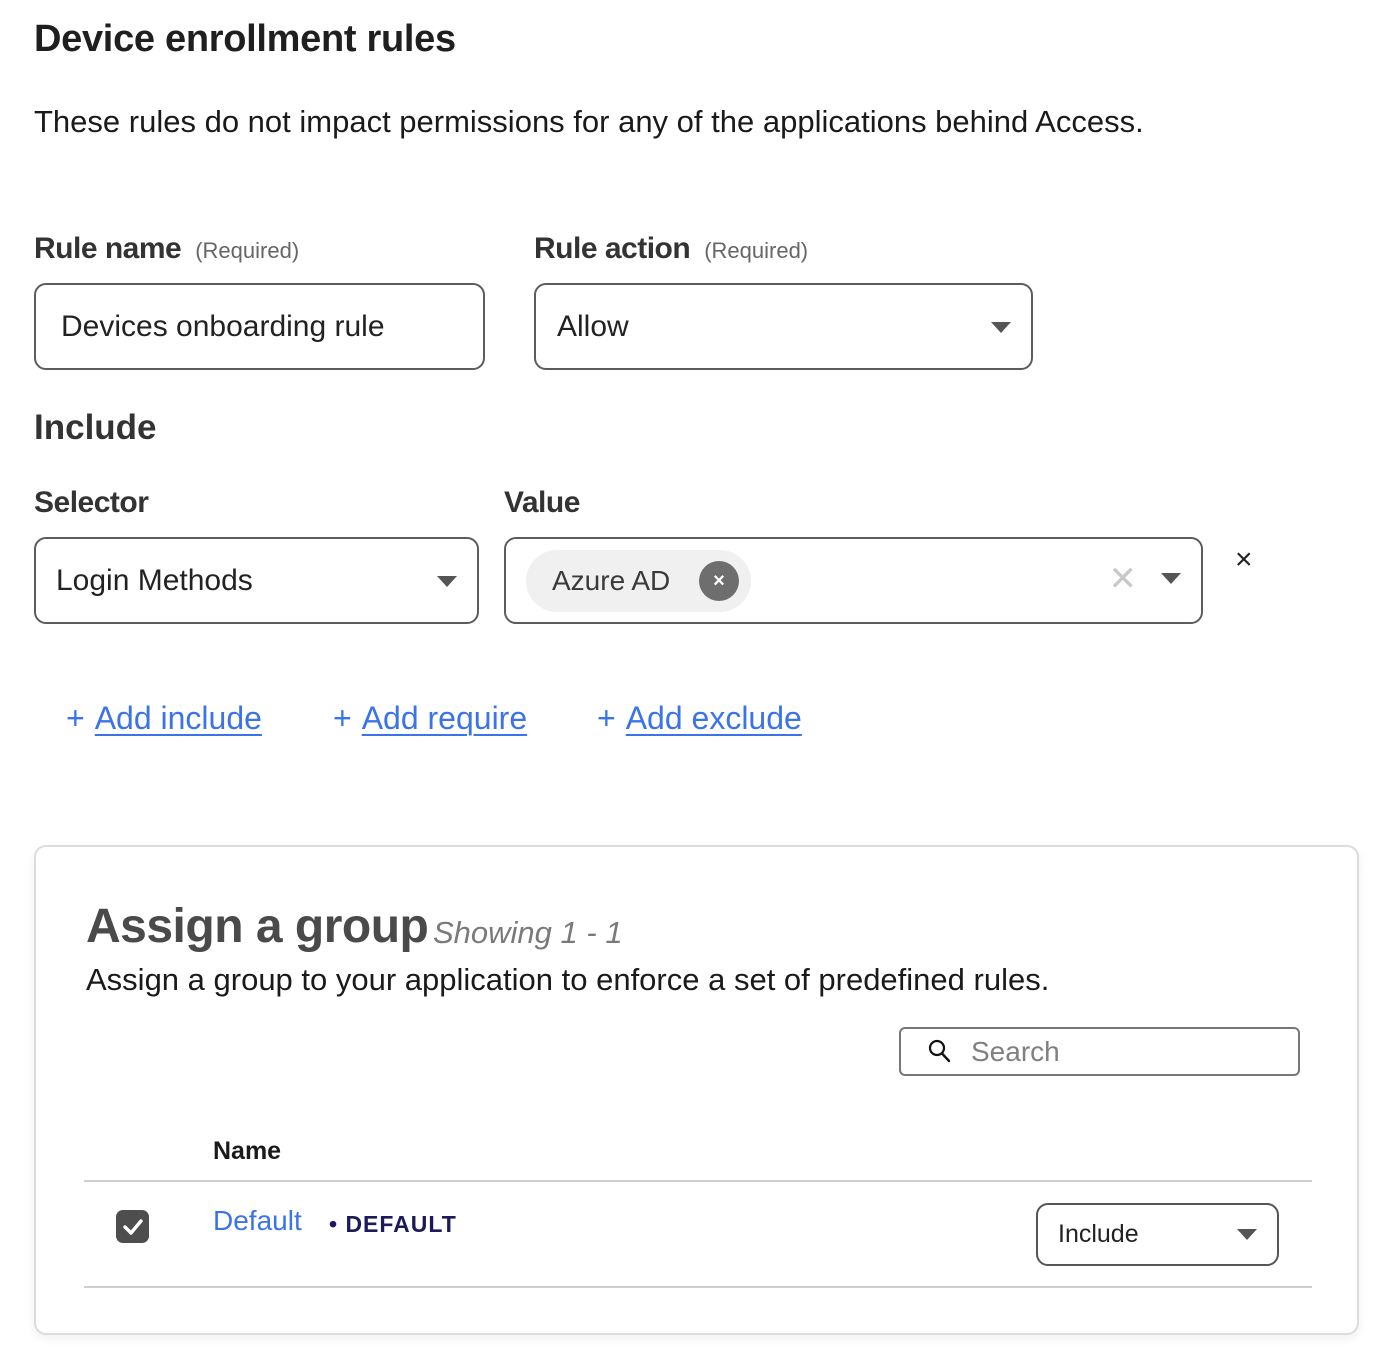  I want to click on add-include-link: + Add include, so click(164, 718).